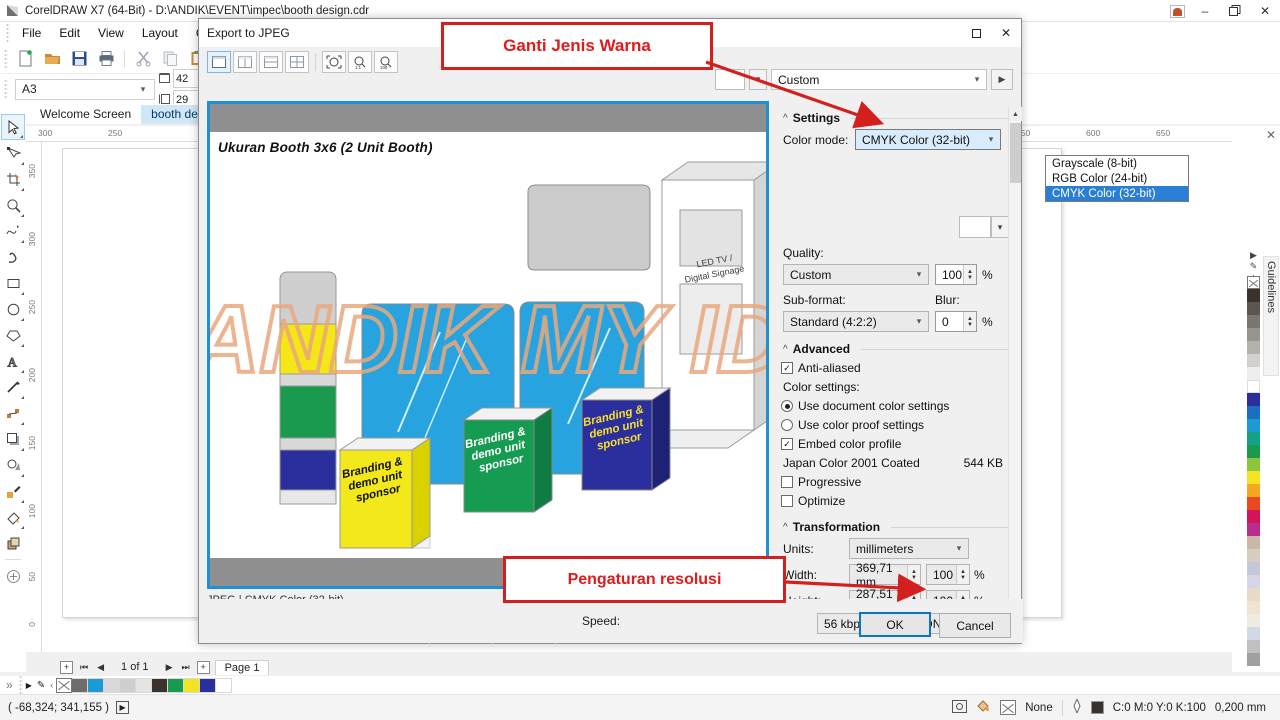 The image size is (1280, 720). I want to click on optimize-checkbox: Optimize, so click(897, 501).